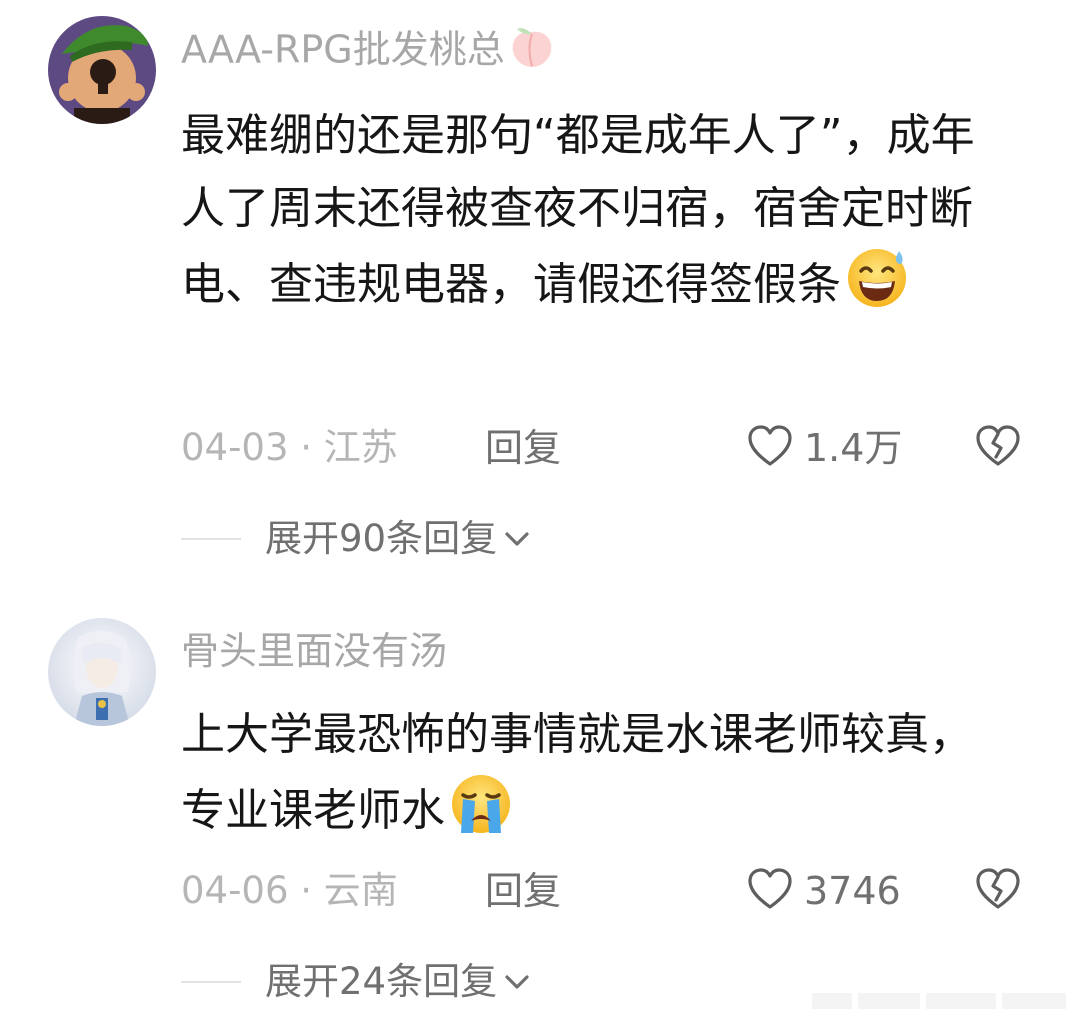 Image resolution: width=1080 pixels, height=1023 pixels. I want to click on like-count: 1.4万, so click(853, 448).